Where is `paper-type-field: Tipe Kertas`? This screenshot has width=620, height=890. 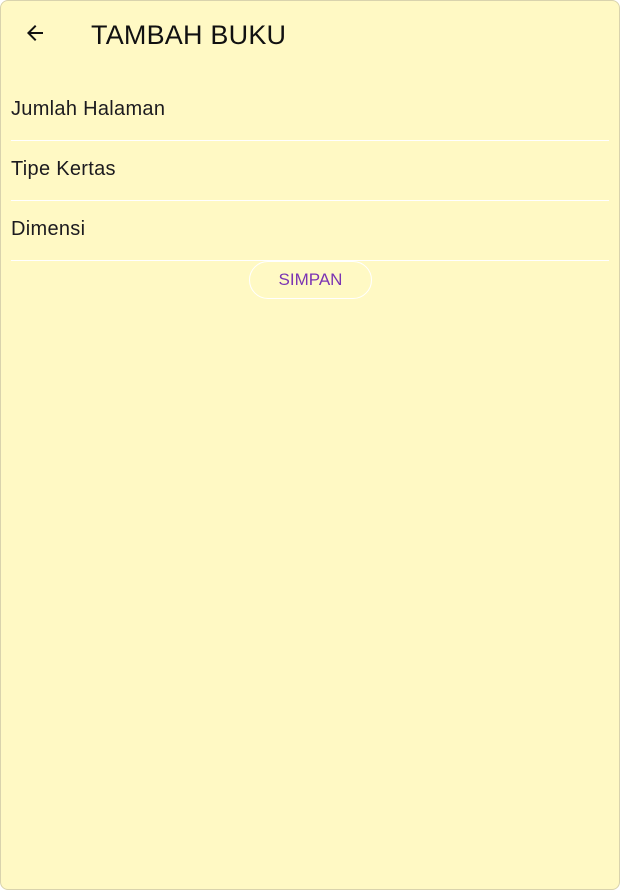 paper-type-field: Tipe Kertas is located at coordinates (310, 171).